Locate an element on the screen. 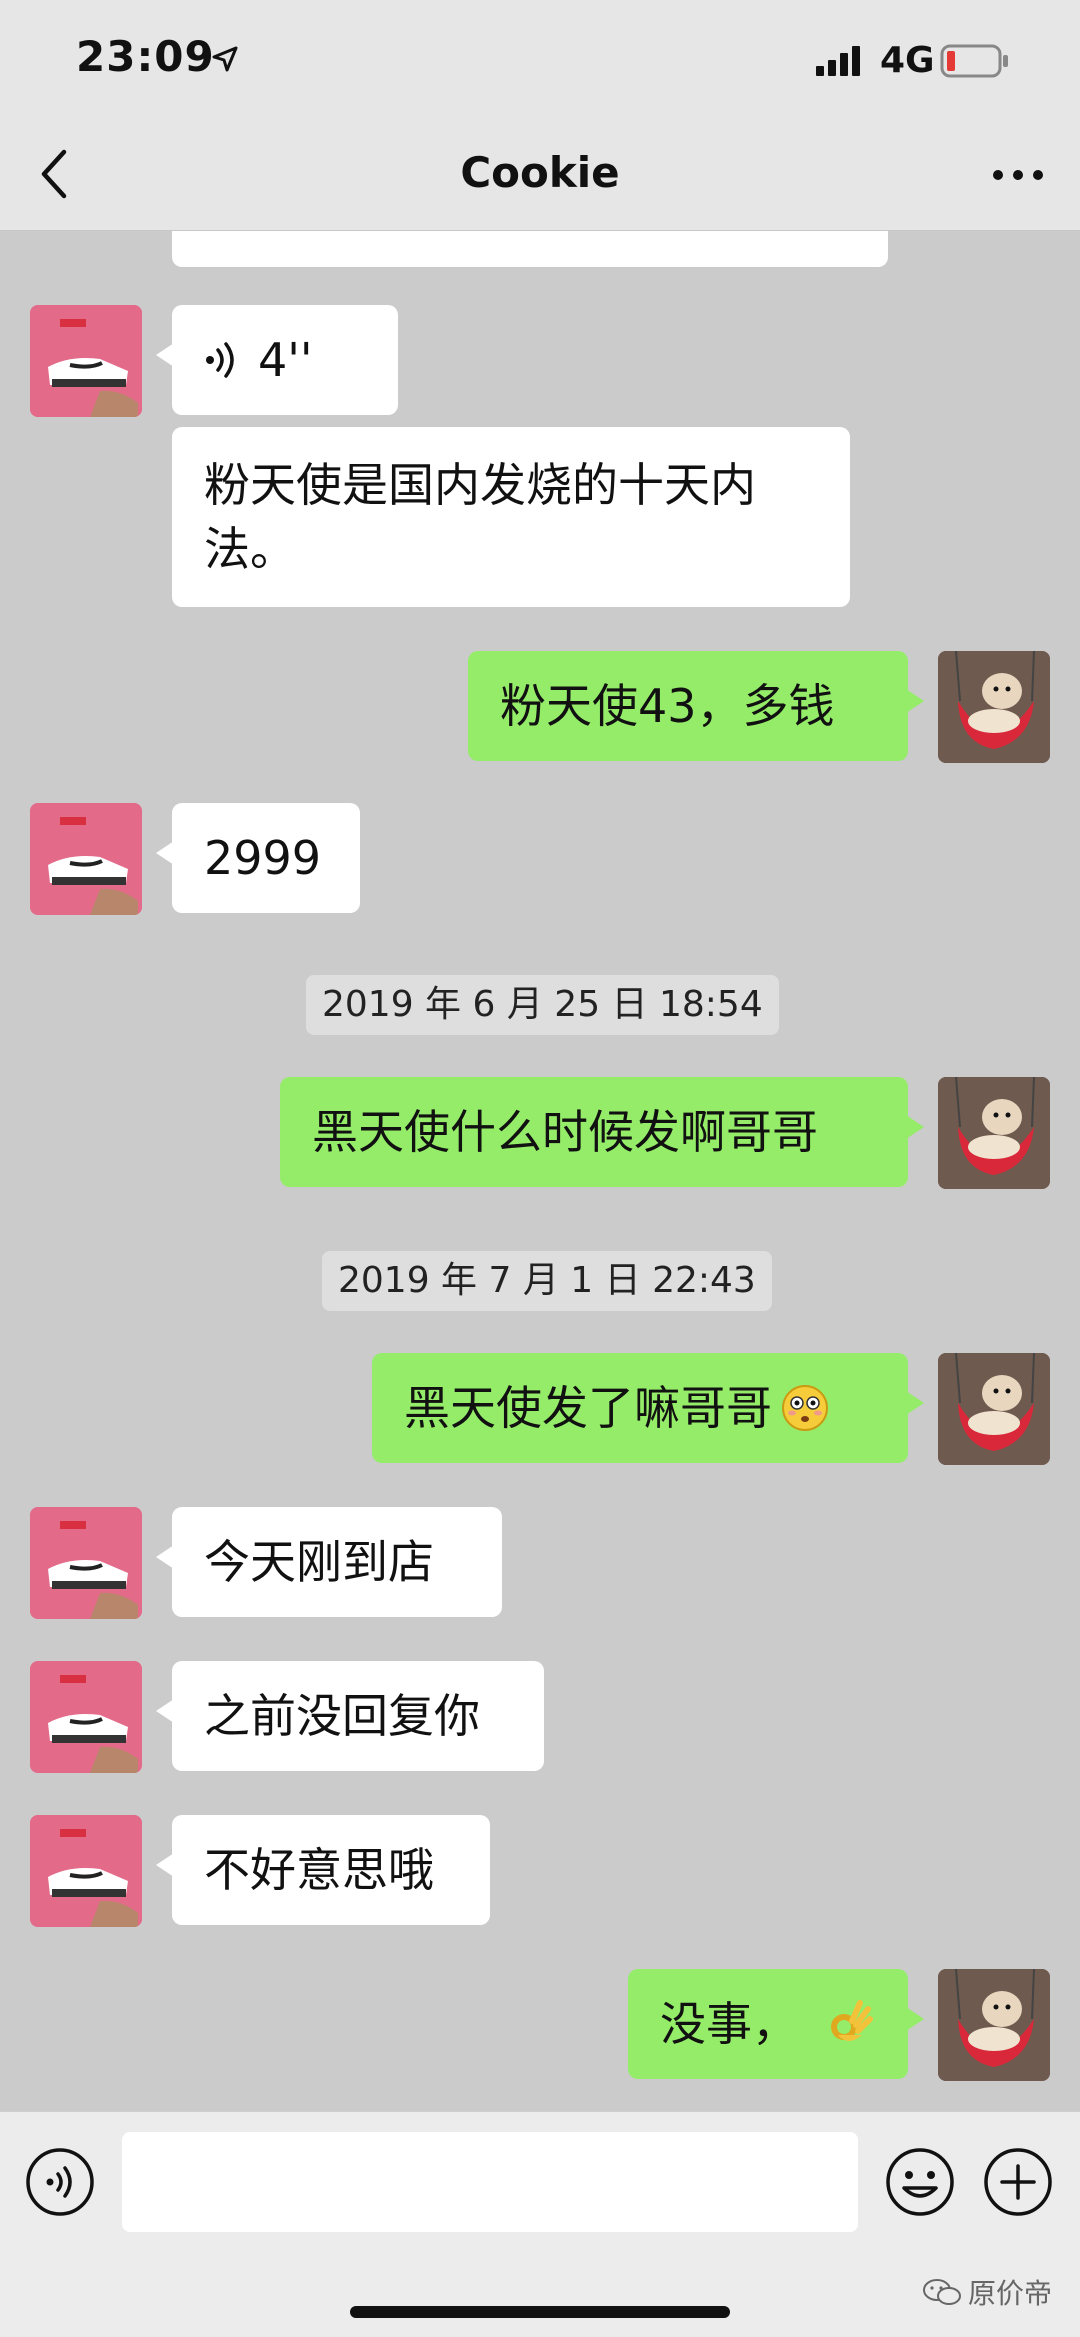 The width and height of the screenshot is (1080, 2337). message-bubble: 之前没回复你 is located at coordinates (350, 1716).